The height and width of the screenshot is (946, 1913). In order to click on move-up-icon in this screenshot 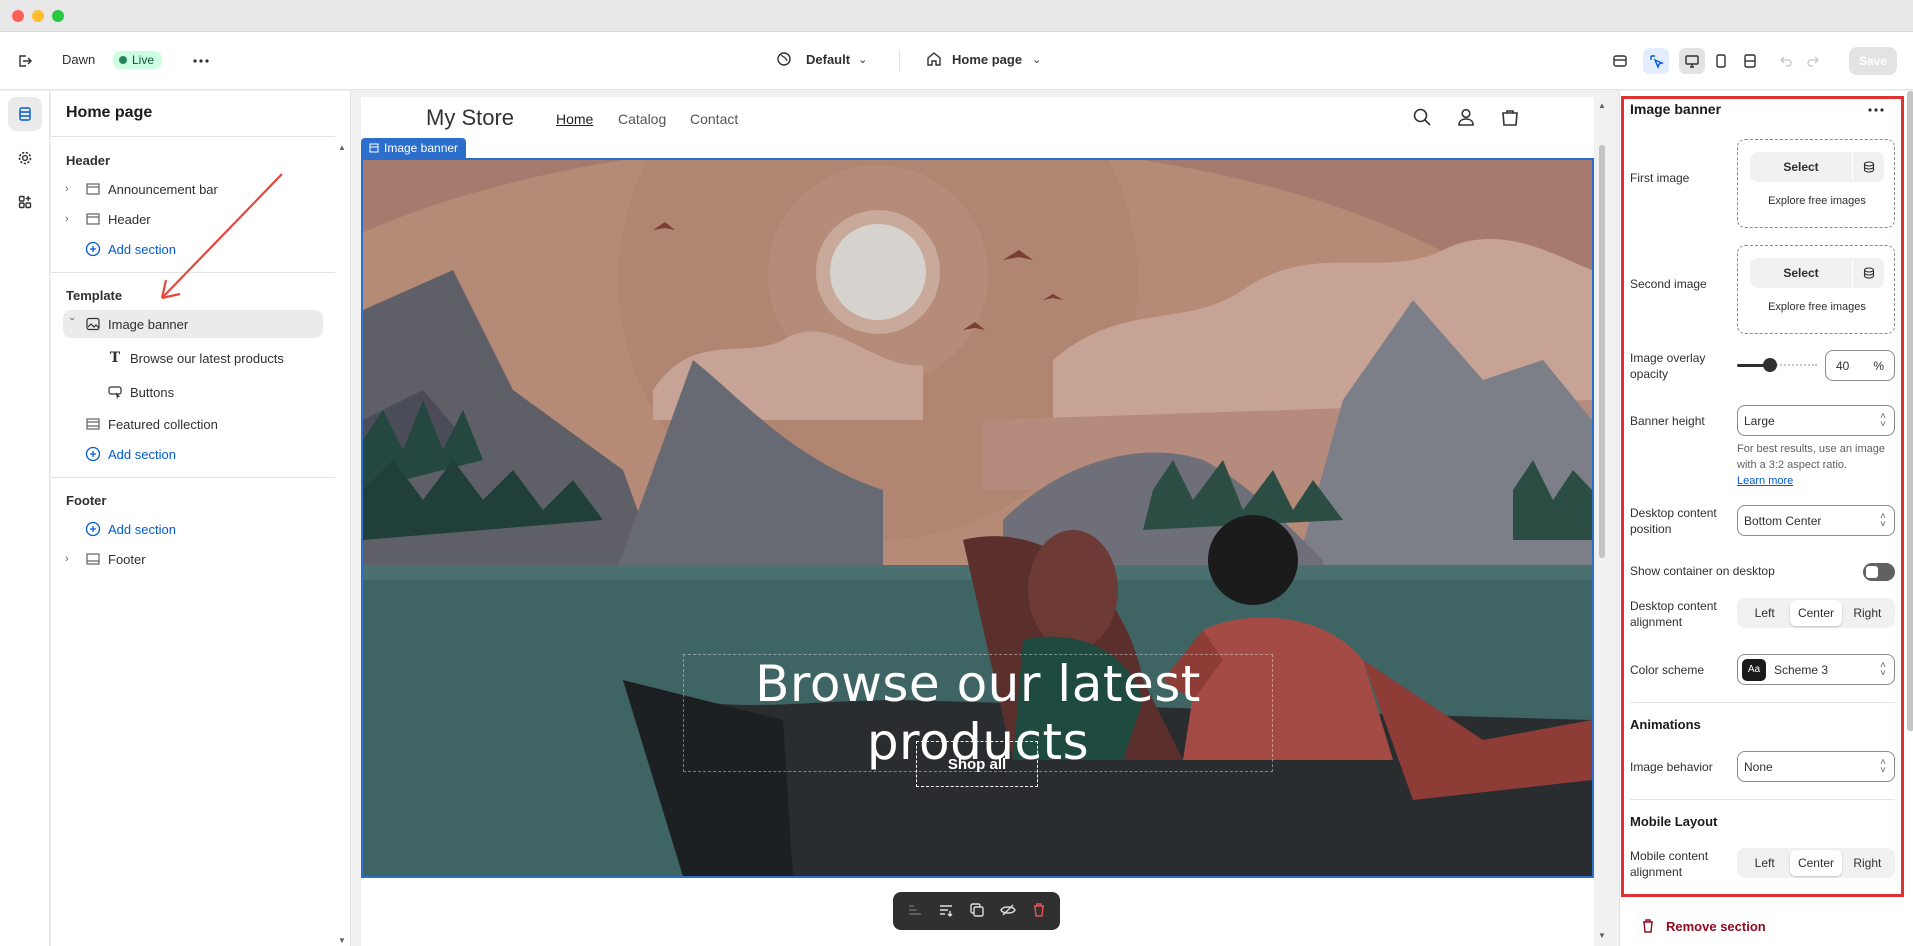, I will do `click(915, 911)`.